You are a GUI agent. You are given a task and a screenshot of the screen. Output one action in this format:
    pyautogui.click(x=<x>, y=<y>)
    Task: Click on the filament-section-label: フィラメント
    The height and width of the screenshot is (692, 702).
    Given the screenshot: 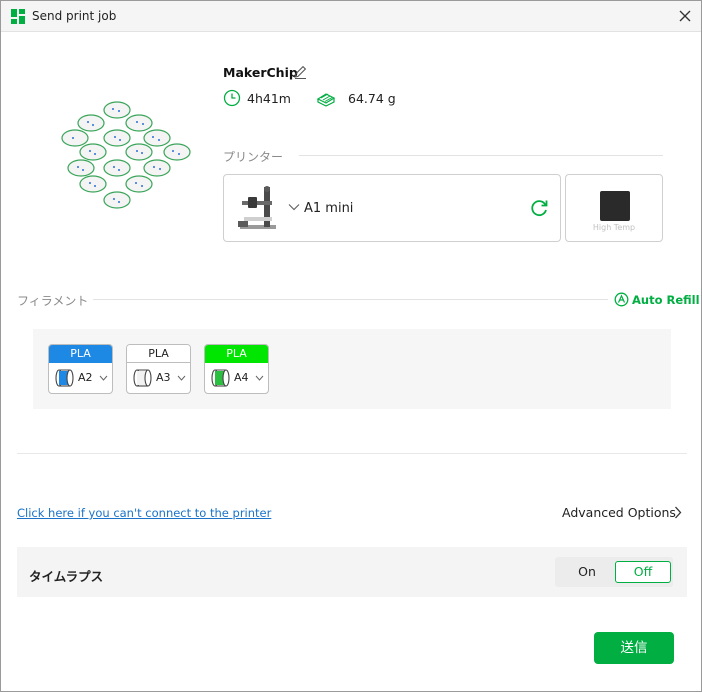 What is the action you would take?
    pyautogui.click(x=53, y=301)
    